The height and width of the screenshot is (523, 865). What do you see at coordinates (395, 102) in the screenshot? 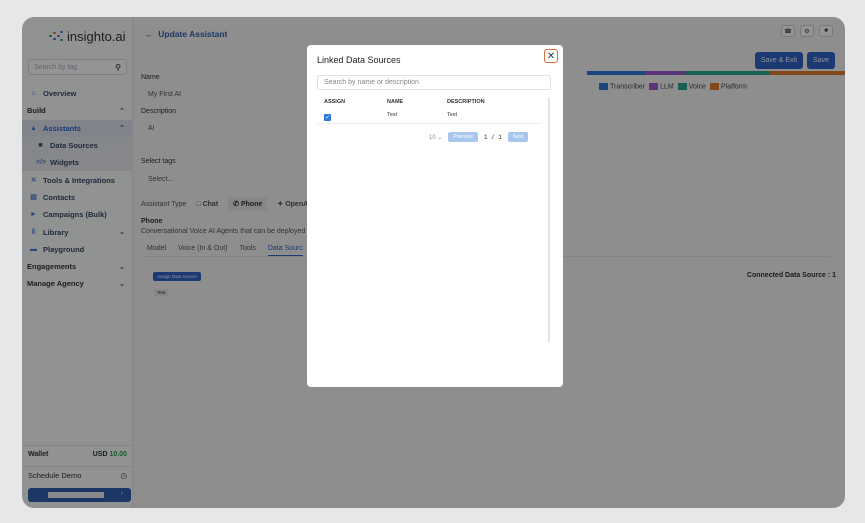
I see `col-name: NAME` at bounding box center [395, 102].